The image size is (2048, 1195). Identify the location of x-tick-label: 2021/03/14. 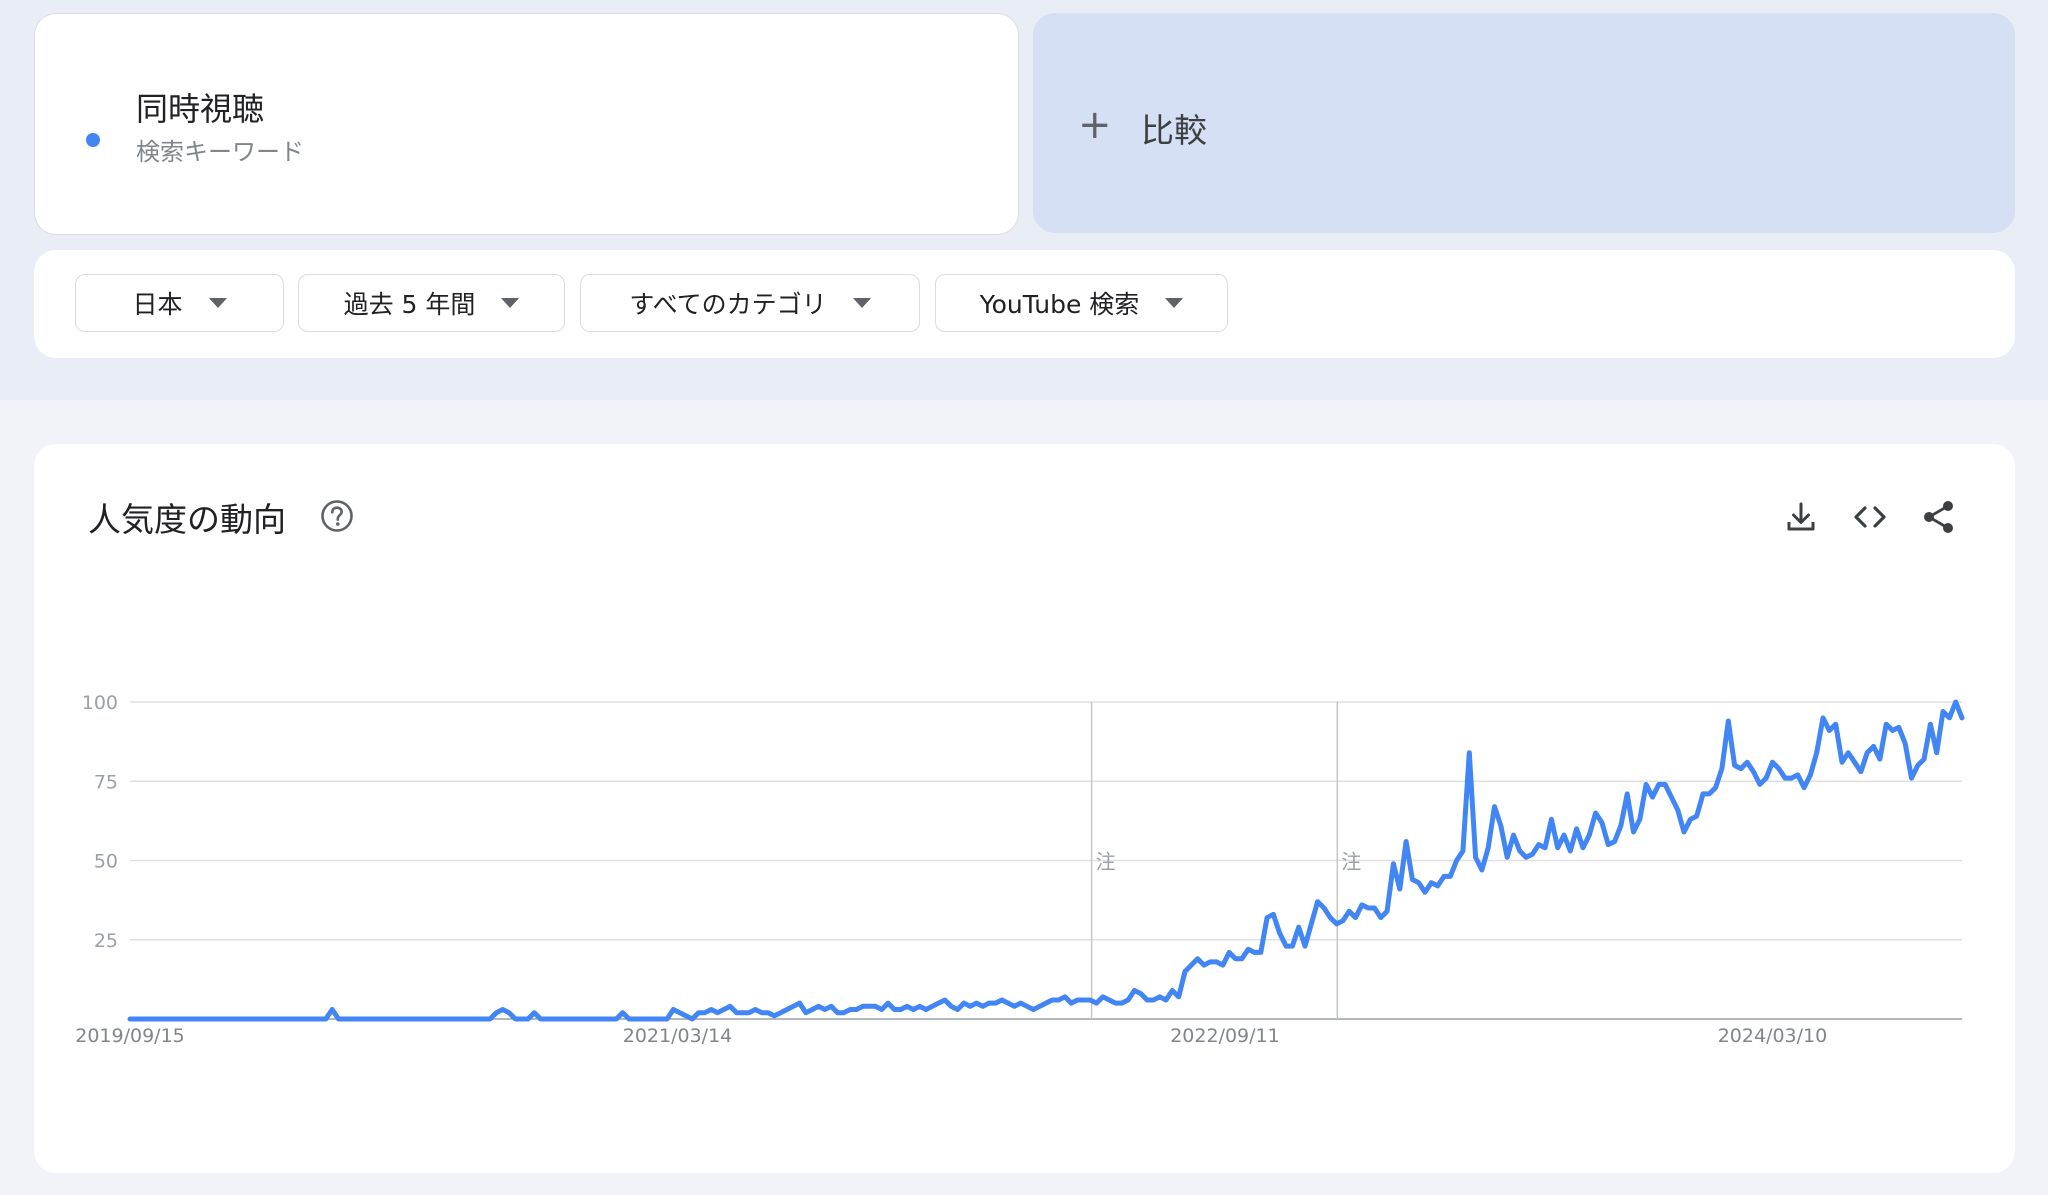
(678, 1036).